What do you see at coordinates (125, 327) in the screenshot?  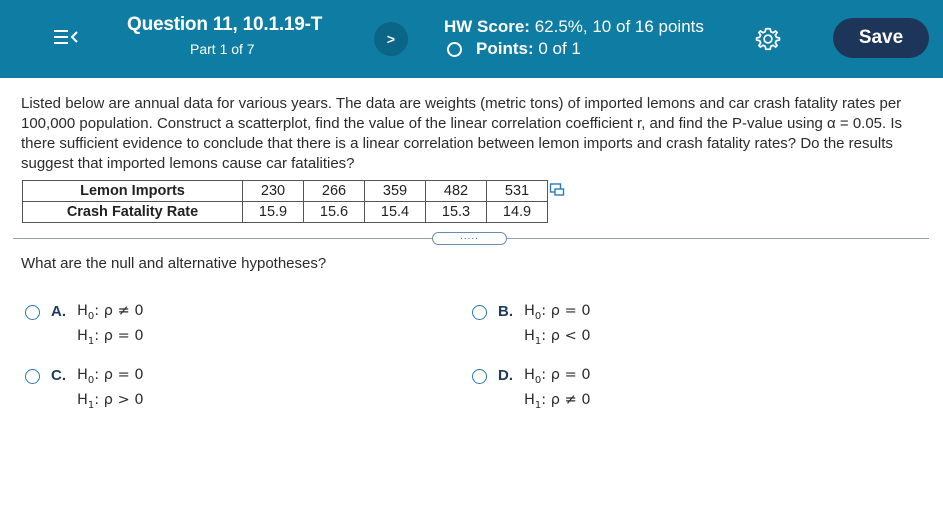 I see `option-a: A. H0: ρ ≠ 0 H1: ρ = 0` at bounding box center [125, 327].